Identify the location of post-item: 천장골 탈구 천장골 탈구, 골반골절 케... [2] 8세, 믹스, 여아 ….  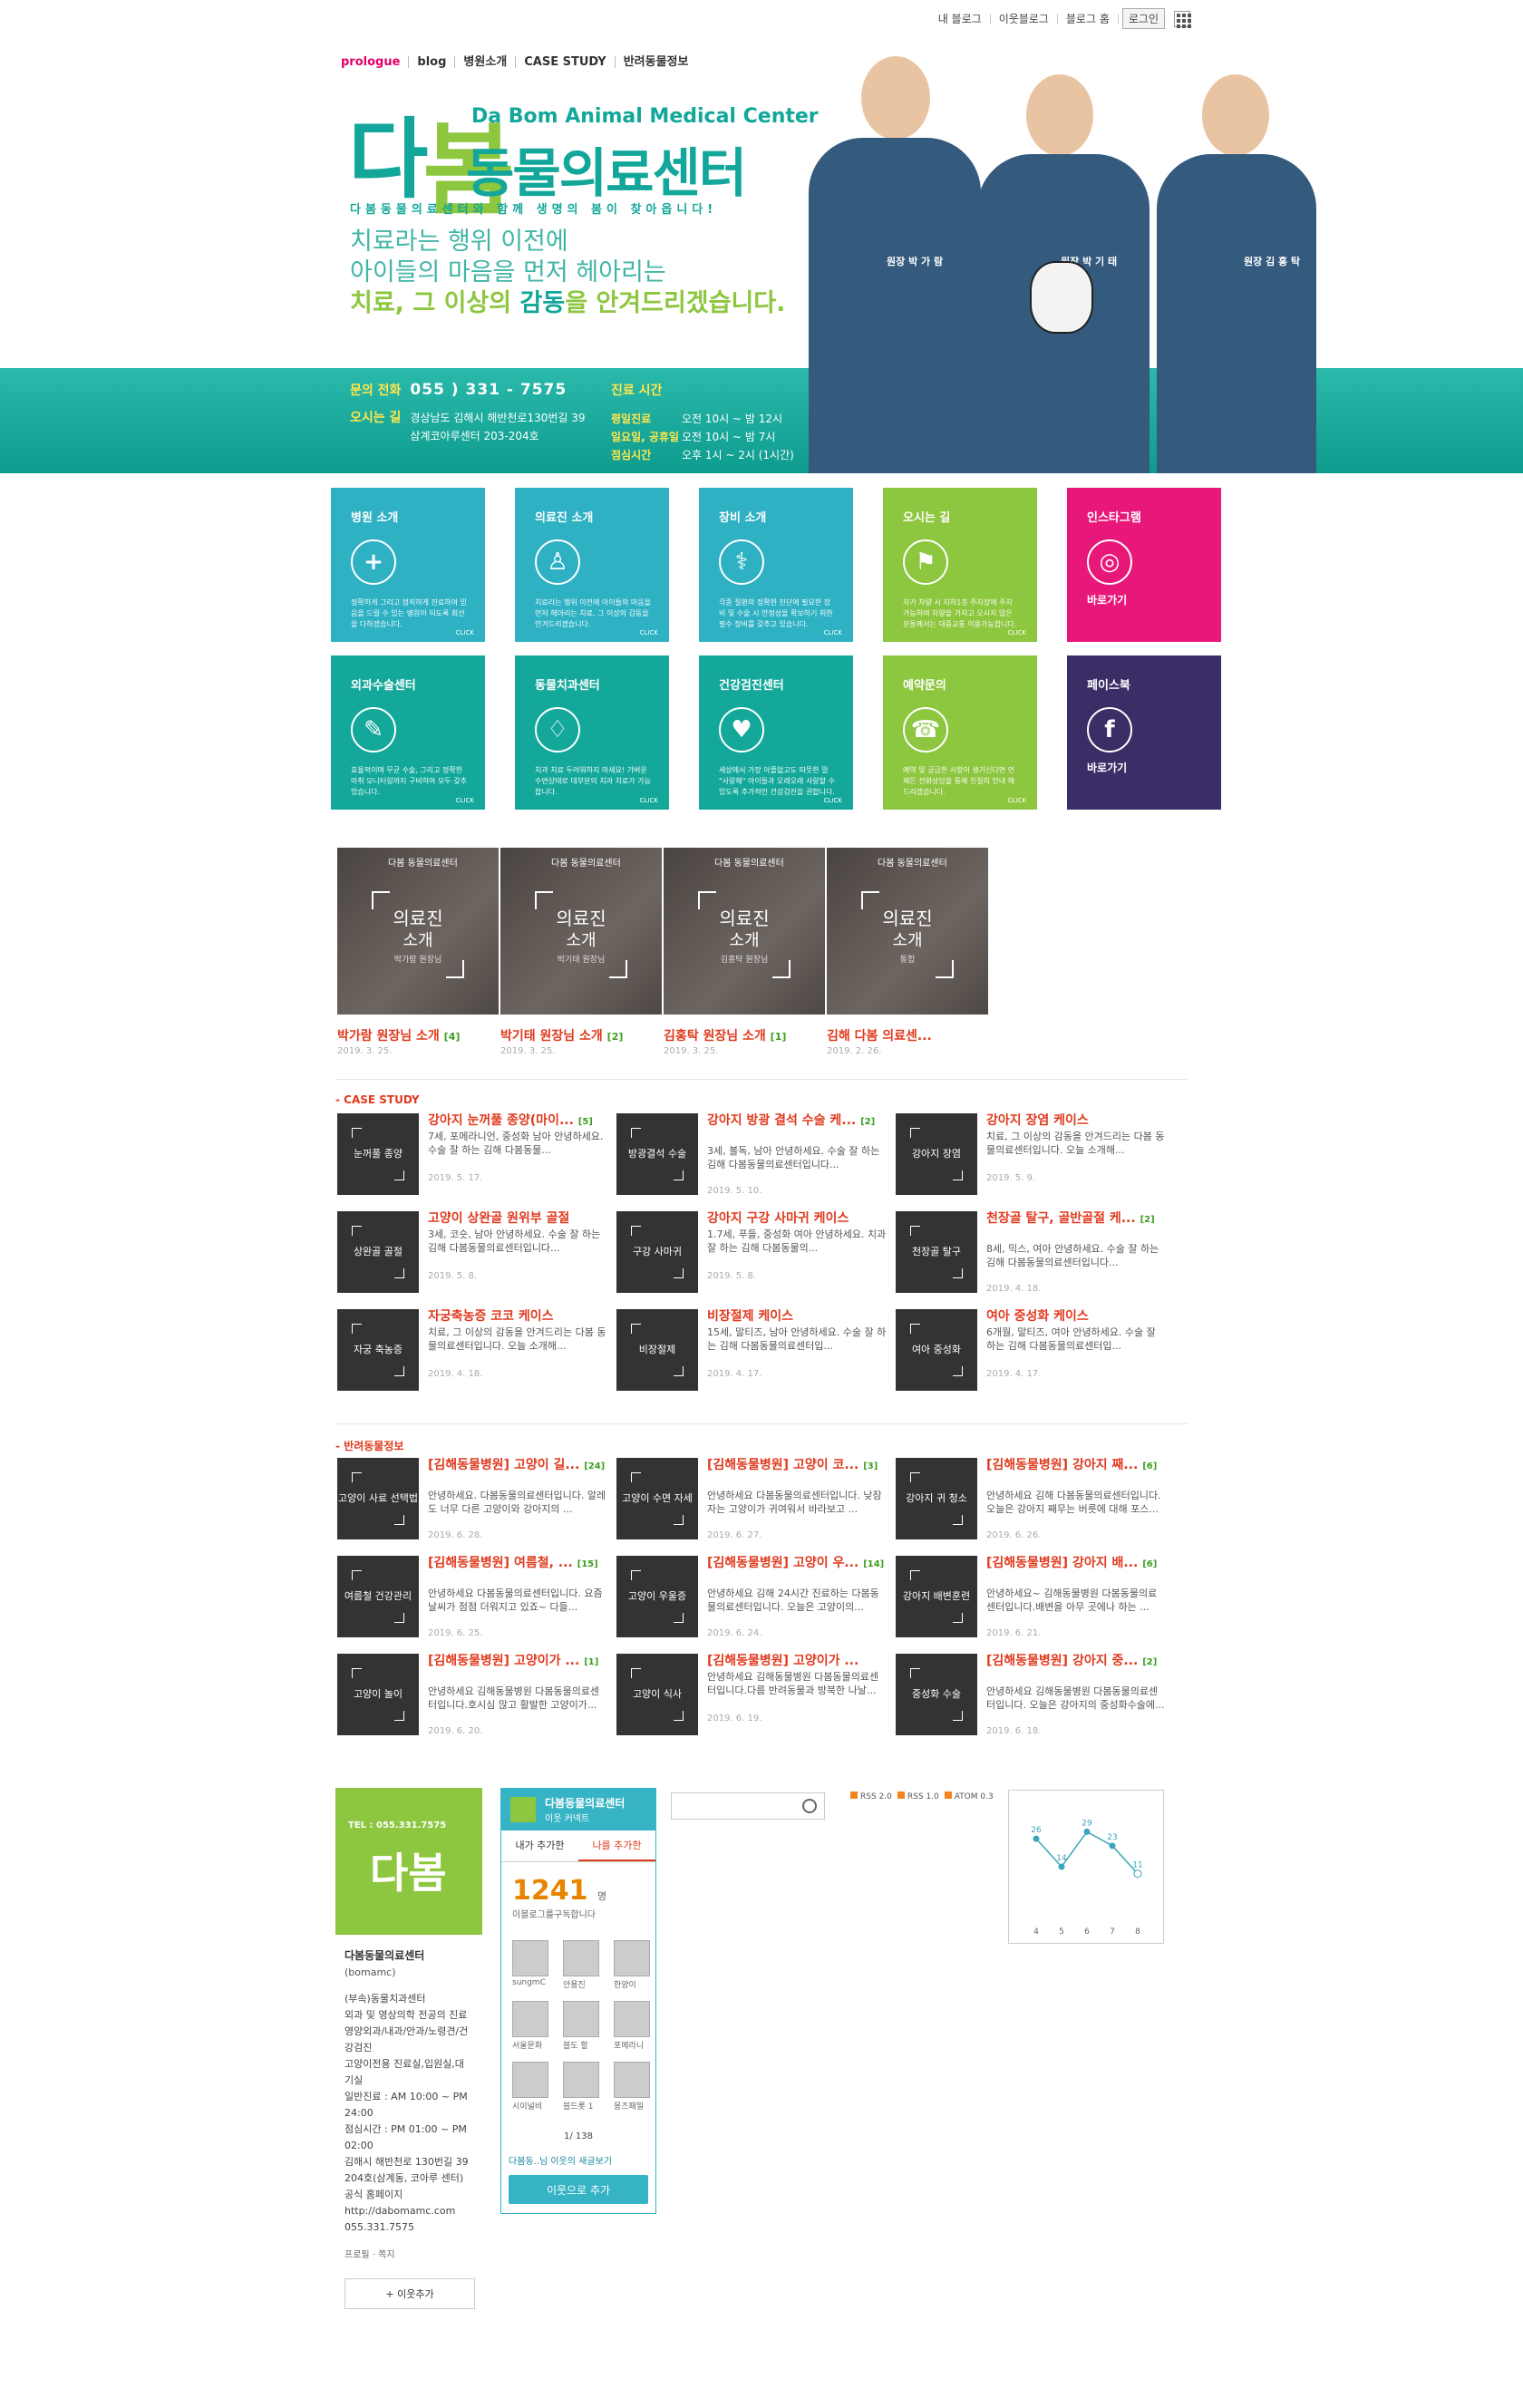
(1032, 1256).